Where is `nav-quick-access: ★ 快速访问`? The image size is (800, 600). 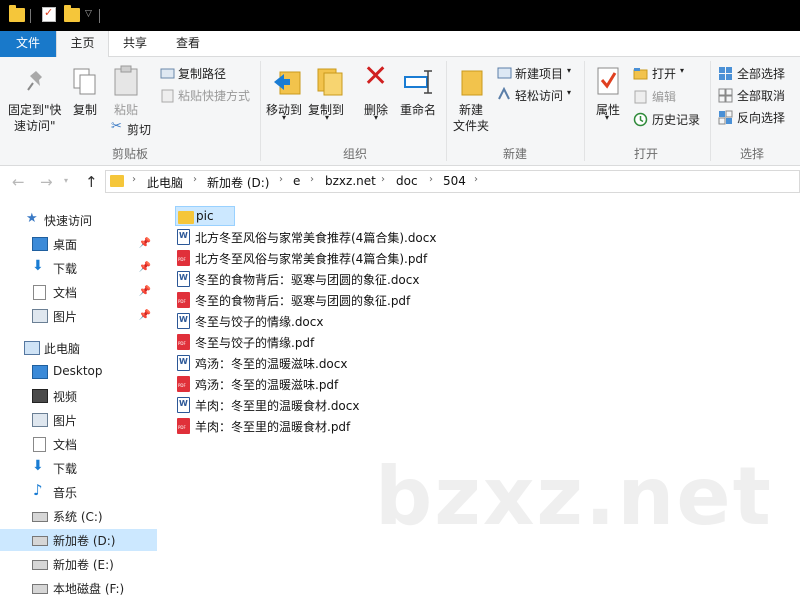 nav-quick-access: ★ 快速访问 is located at coordinates (78, 220).